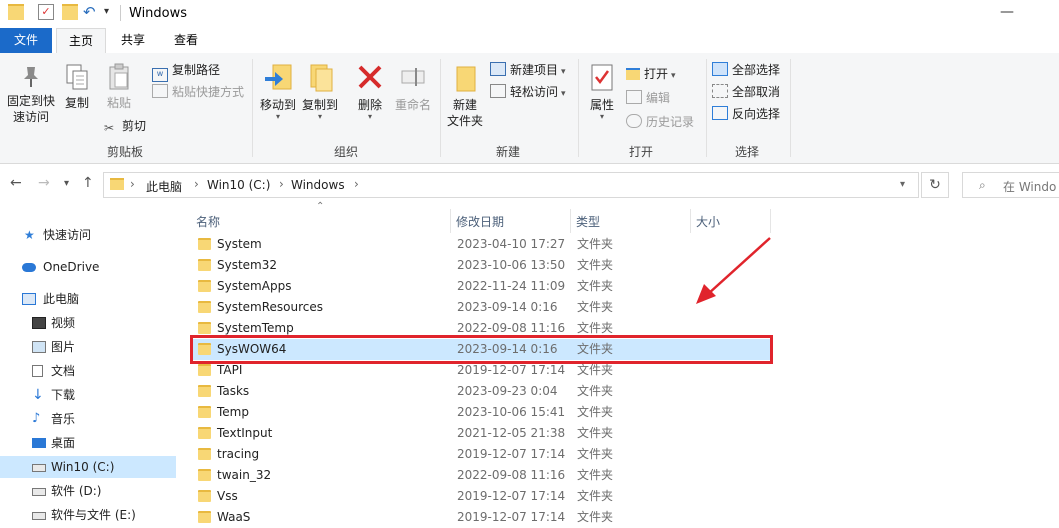 This screenshot has height=528, width=1059. I want to click on search-box: ⌕ 在 Windo, so click(1010, 185).